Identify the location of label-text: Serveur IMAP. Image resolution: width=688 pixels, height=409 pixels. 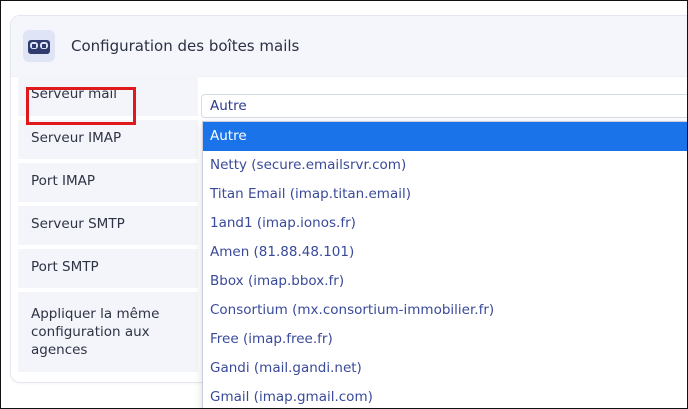
(76, 138).